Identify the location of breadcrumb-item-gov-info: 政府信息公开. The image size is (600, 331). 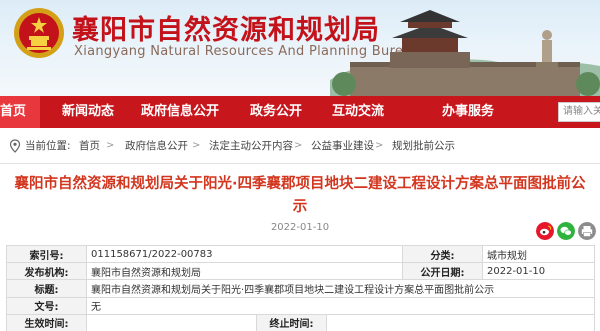
(156, 146).